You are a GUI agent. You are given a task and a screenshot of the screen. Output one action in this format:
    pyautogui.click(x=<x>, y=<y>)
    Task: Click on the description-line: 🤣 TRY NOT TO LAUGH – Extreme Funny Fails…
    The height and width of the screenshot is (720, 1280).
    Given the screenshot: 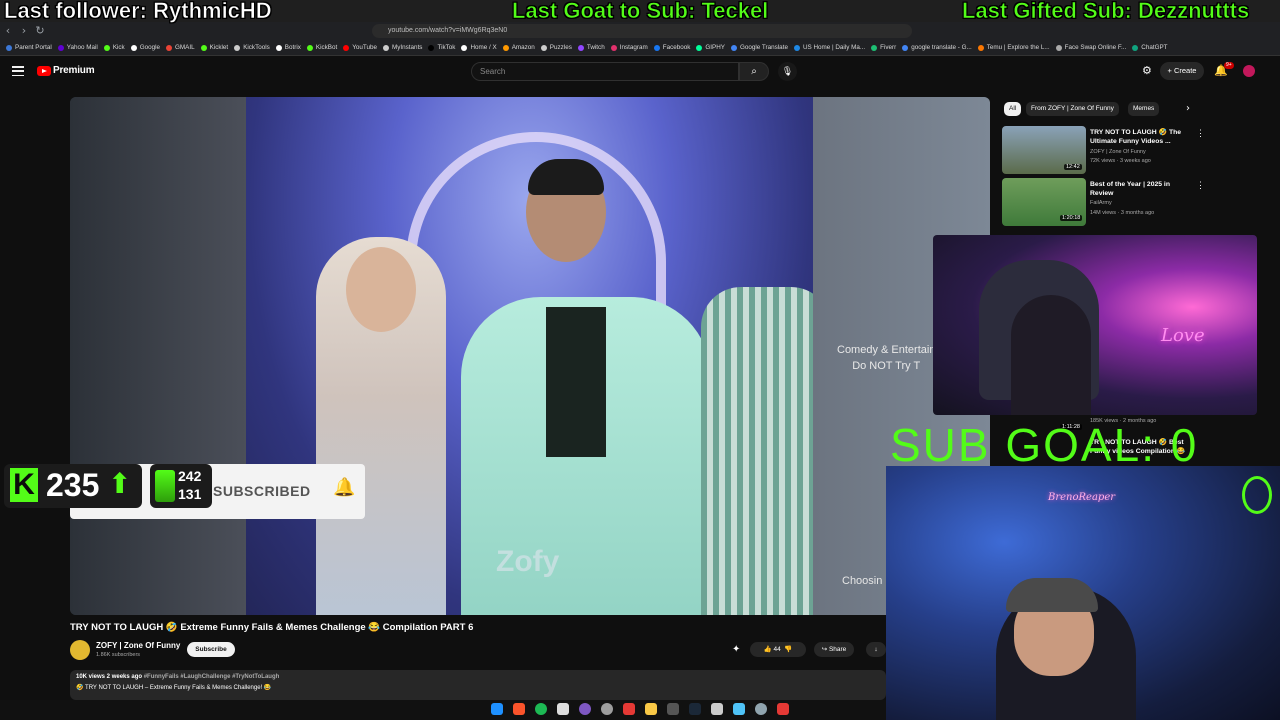 What is the action you would take?
    pyautogui.click(x=174, y=688)
    